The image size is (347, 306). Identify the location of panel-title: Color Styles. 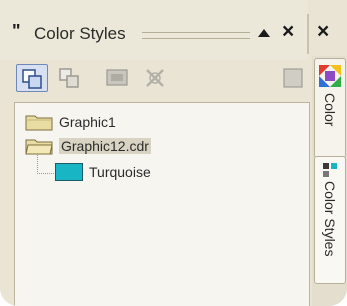
(80, 33).